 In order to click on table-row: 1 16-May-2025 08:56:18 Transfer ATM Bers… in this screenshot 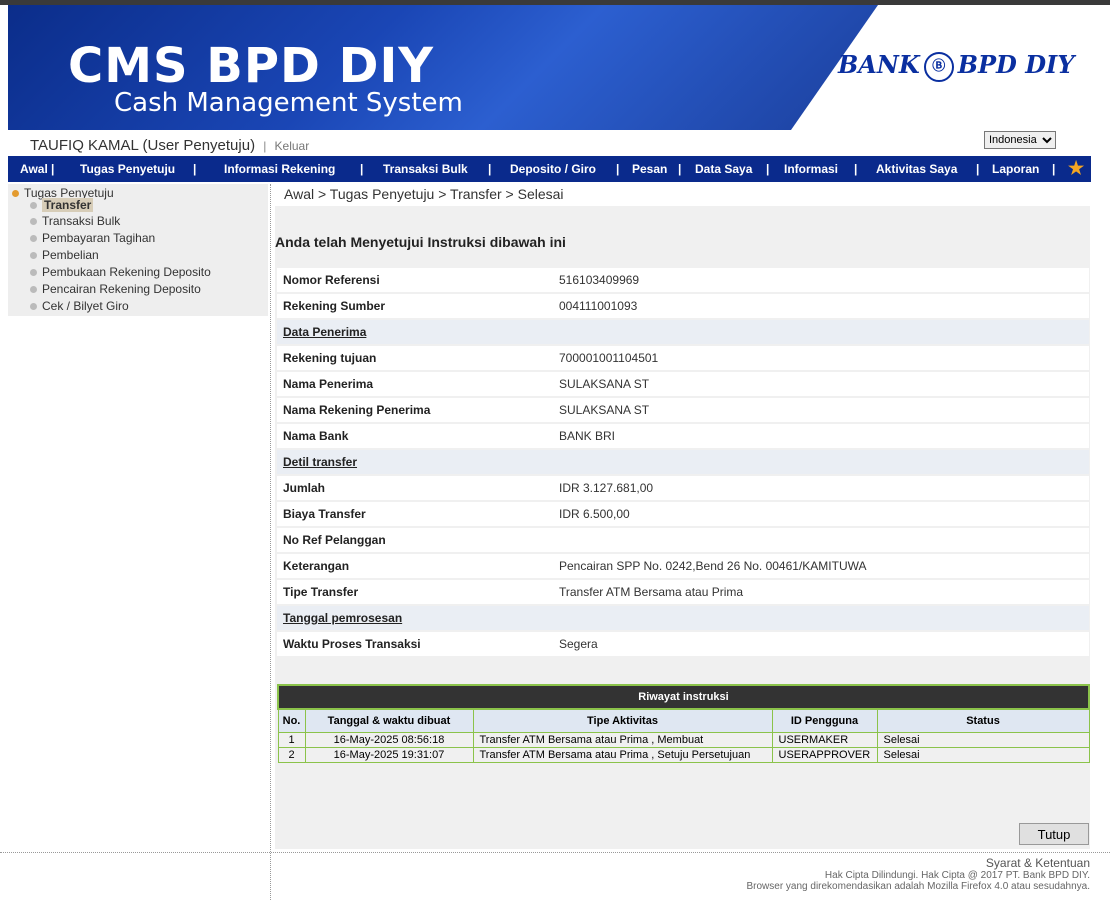, I will do `click(683, 740)`.